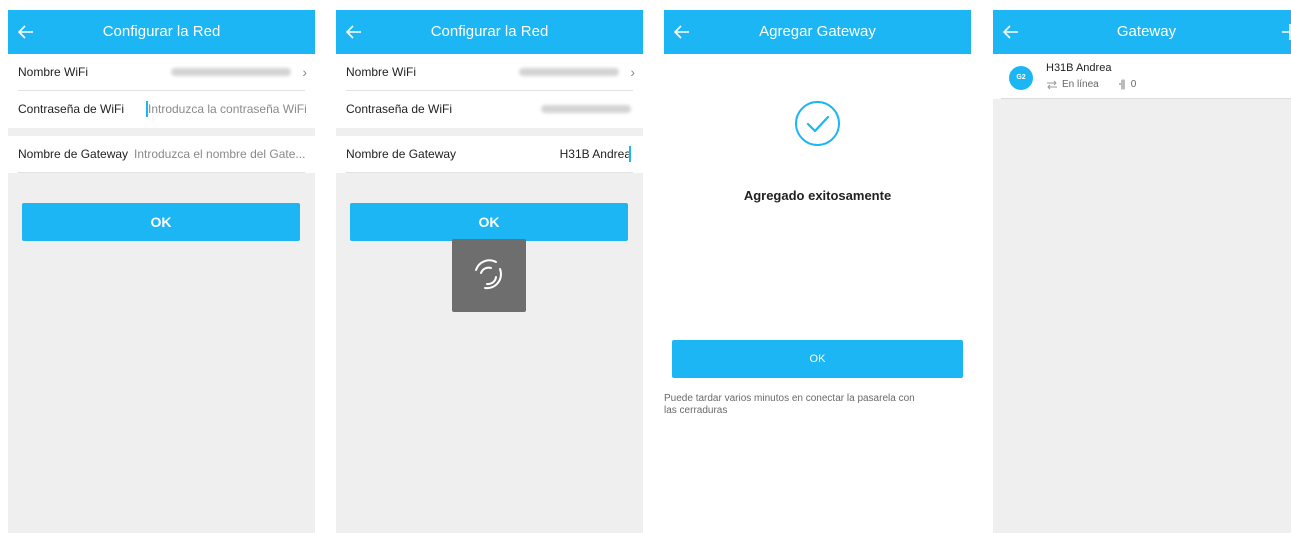  What do you see at coordinates (817, 123) in the screenshot?
I see `check-circle-icon` at bounding box center [817, 123].